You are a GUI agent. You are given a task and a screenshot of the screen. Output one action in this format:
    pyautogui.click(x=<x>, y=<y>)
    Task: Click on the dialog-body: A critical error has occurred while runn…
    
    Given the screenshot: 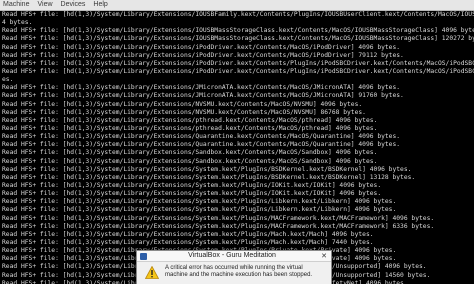 What is the action you would take?
    pyautogui.click(x=234, y=273)
    